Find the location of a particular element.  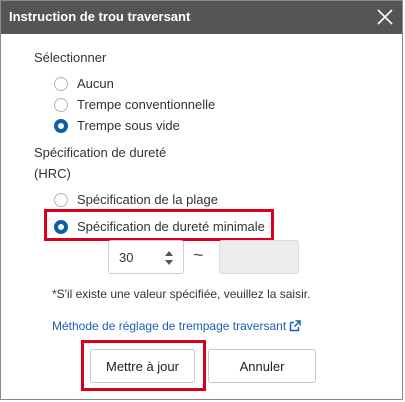

radio-label: Spécification de la plage is located at coordinates (147, 199).